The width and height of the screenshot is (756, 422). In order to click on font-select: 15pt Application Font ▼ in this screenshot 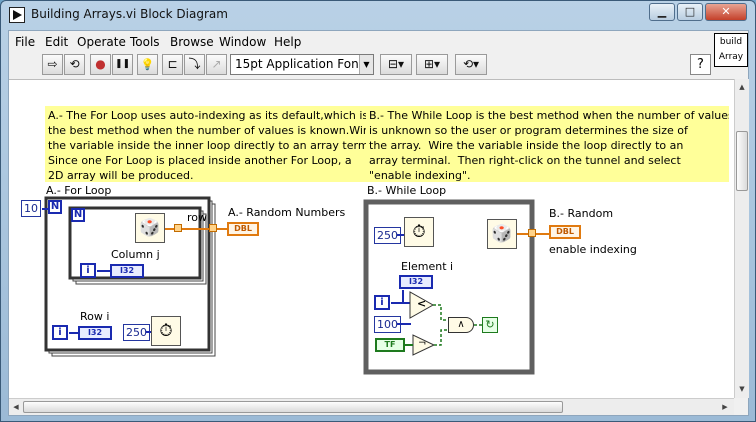, I will do `click(302, 64)`.